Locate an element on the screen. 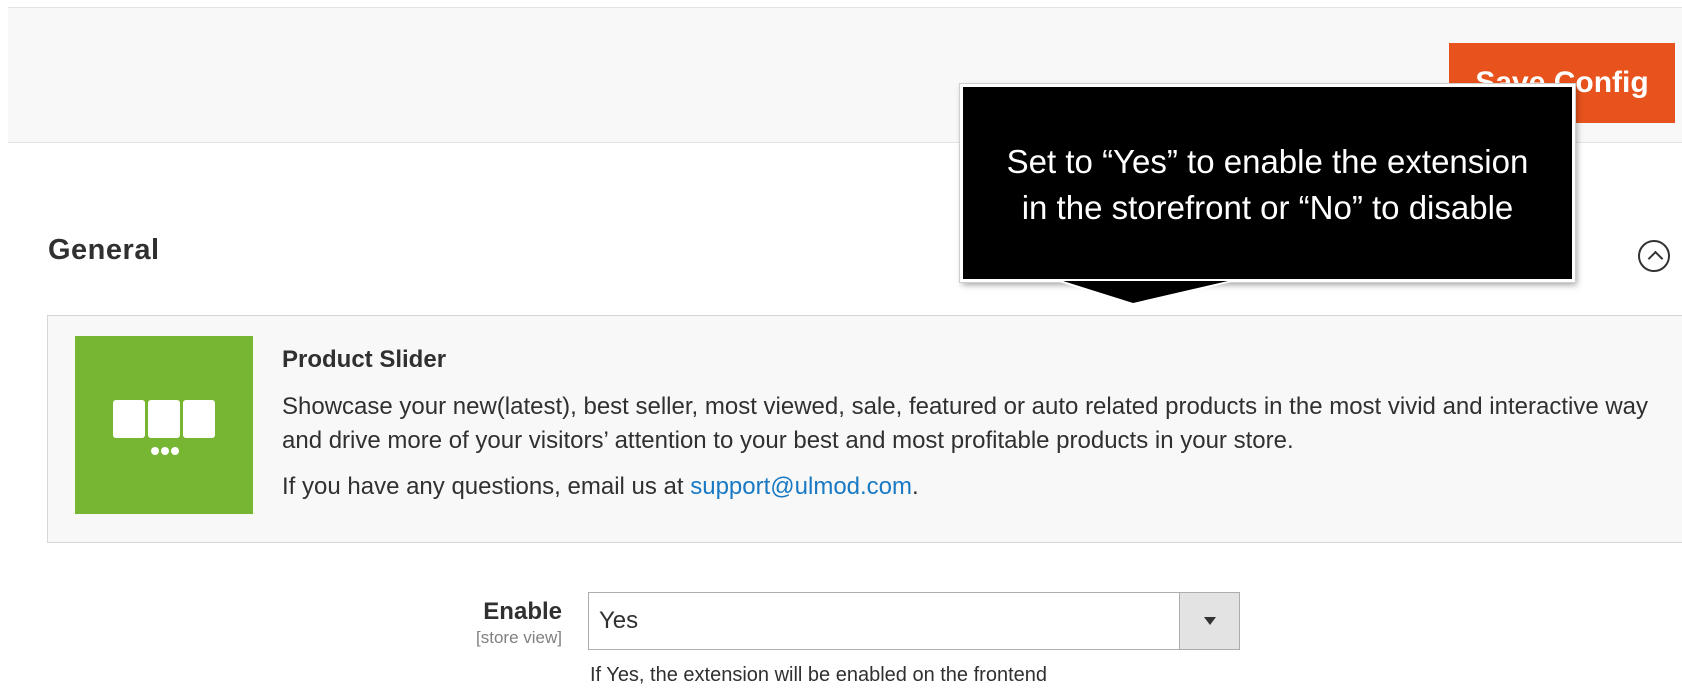 This screenshot has height=688, width=1682. support-email-link: support@ulmod.com is located at coordinates (801, 486).